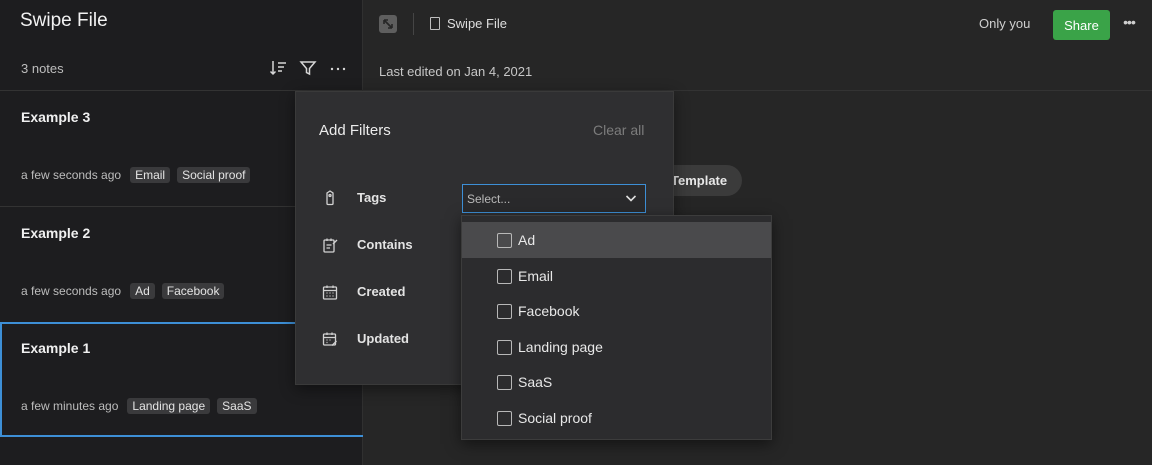 This screenshot has height=465, width=1152. What do you see at coordinates (1004, 23) in the screenshot?
I see `sharing-status: Only you` at bounding box center [1004, 23].